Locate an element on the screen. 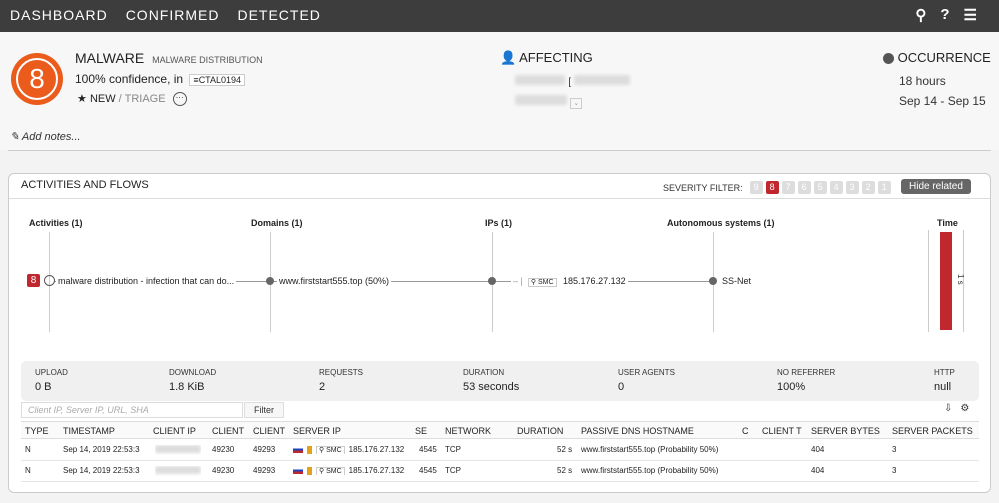  more-options-icon: ··· is located at coordinates (179, 99).